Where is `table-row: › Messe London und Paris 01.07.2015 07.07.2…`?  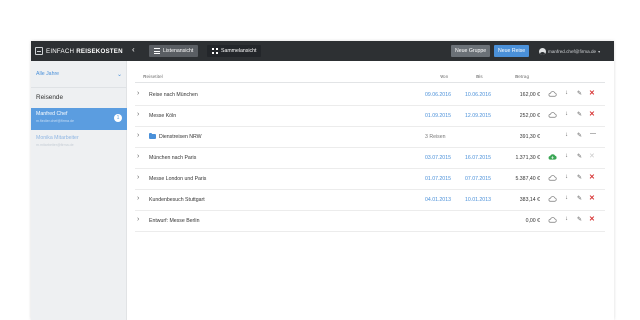 table-row: › Messe London und Paris 01.07.2015 07.07.2… is located at coordinates (370, 179).